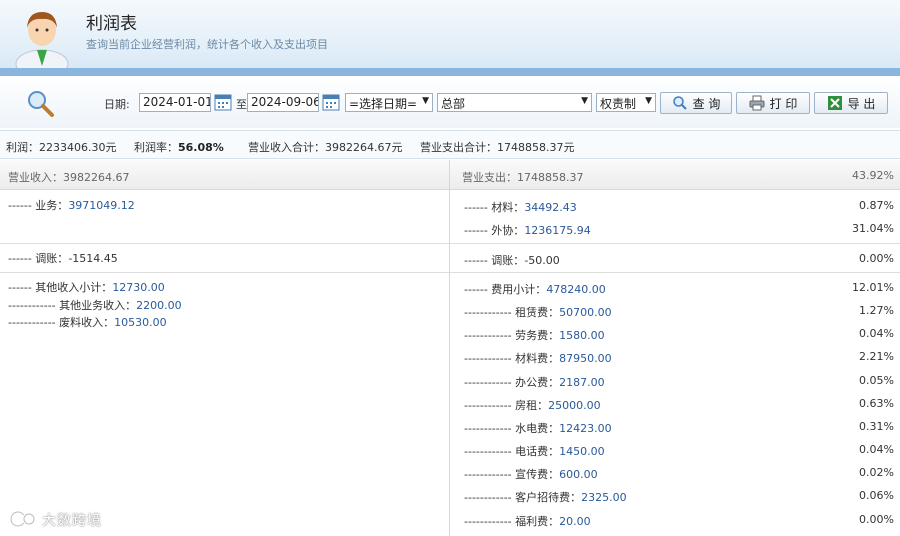 This screenshot has width=900, height=536. What do you see at coordinates (86, 287) in the screenshot?
I see `income-other-subtotal-row: ------ 其他收入小计：12730.00` at bounding box center [86, 287].